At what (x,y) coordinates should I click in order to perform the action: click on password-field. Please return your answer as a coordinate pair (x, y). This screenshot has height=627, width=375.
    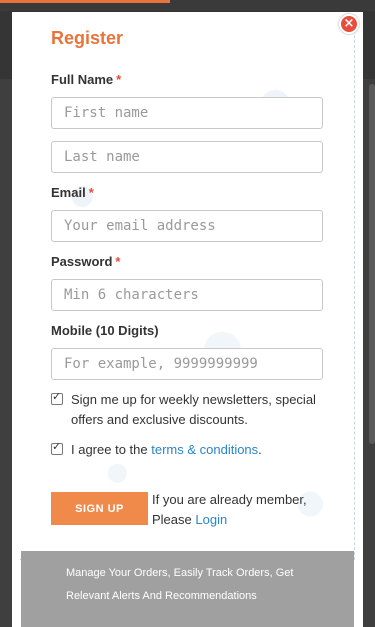
    Looking at the image, I should click on (187, 295).